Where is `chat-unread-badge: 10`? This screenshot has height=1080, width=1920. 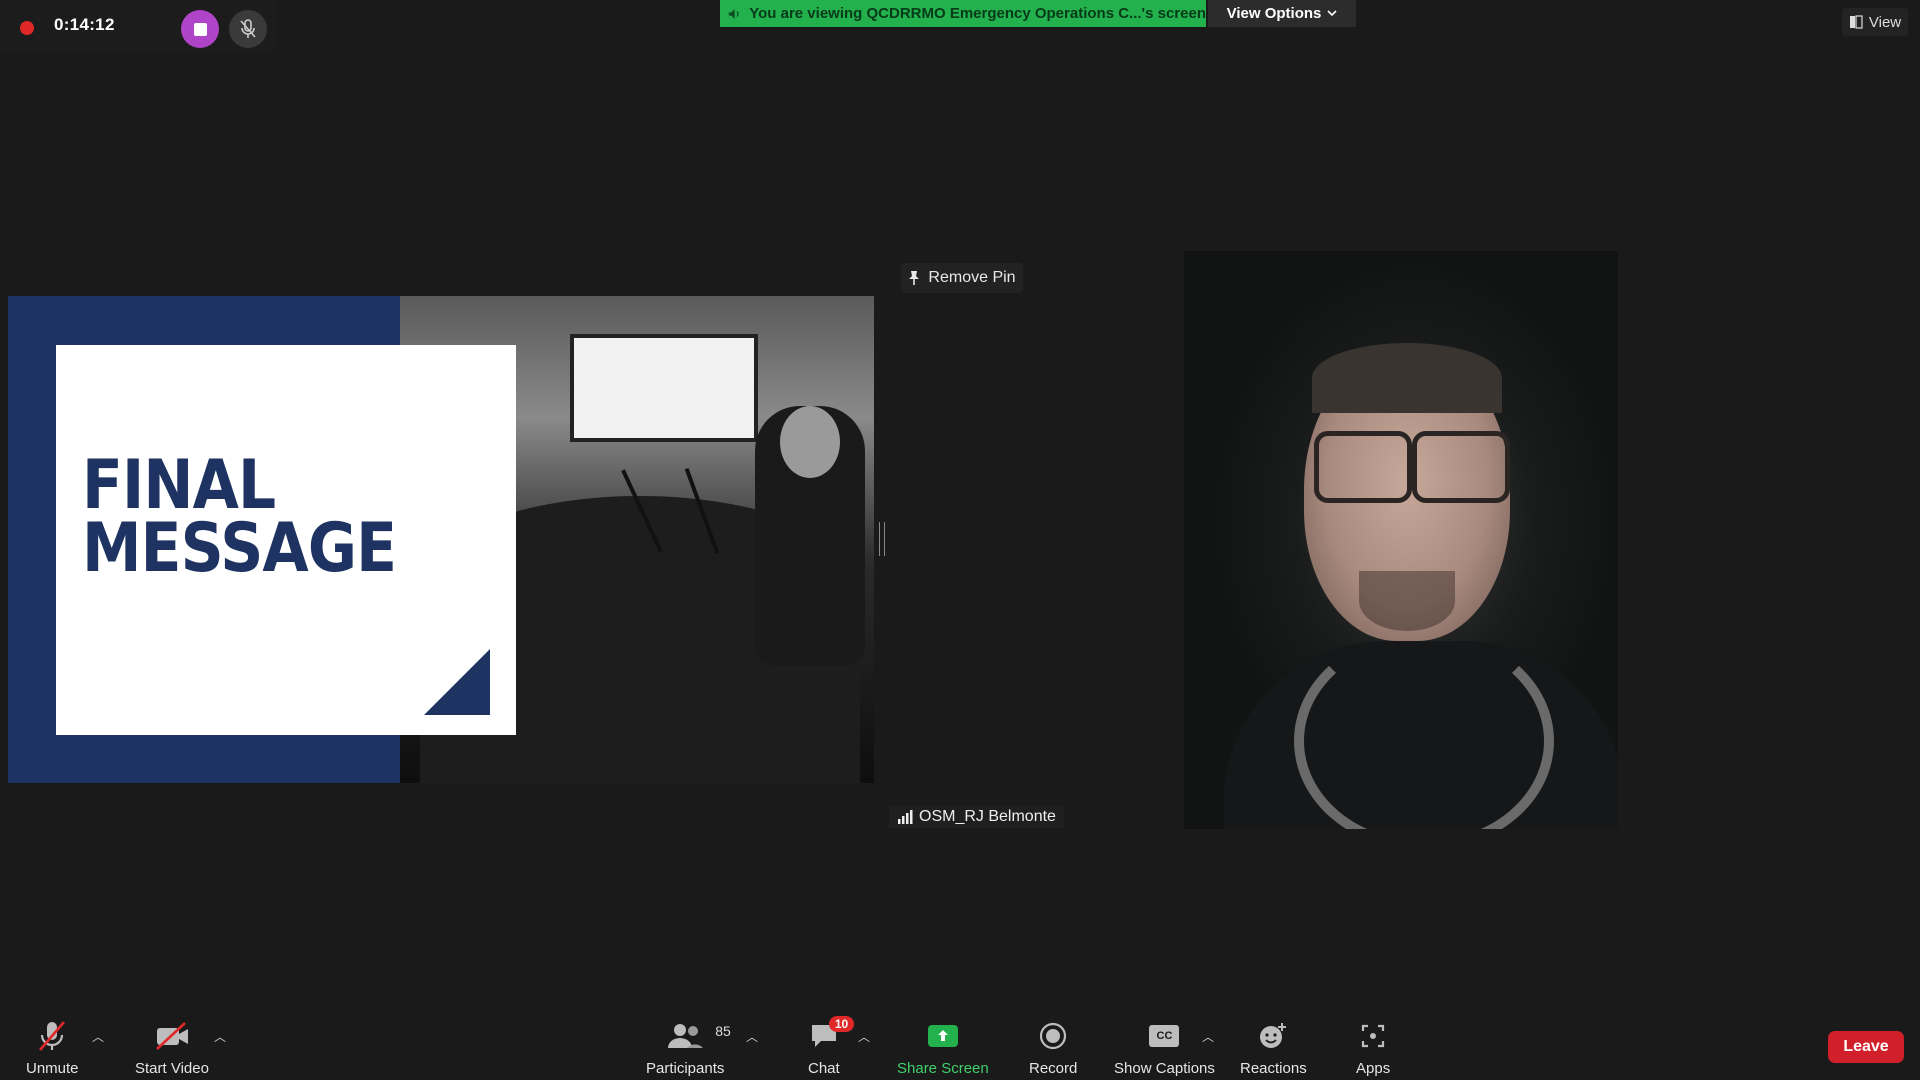 chat-unread-badge: 10 is located at coordinates (841, 1024).